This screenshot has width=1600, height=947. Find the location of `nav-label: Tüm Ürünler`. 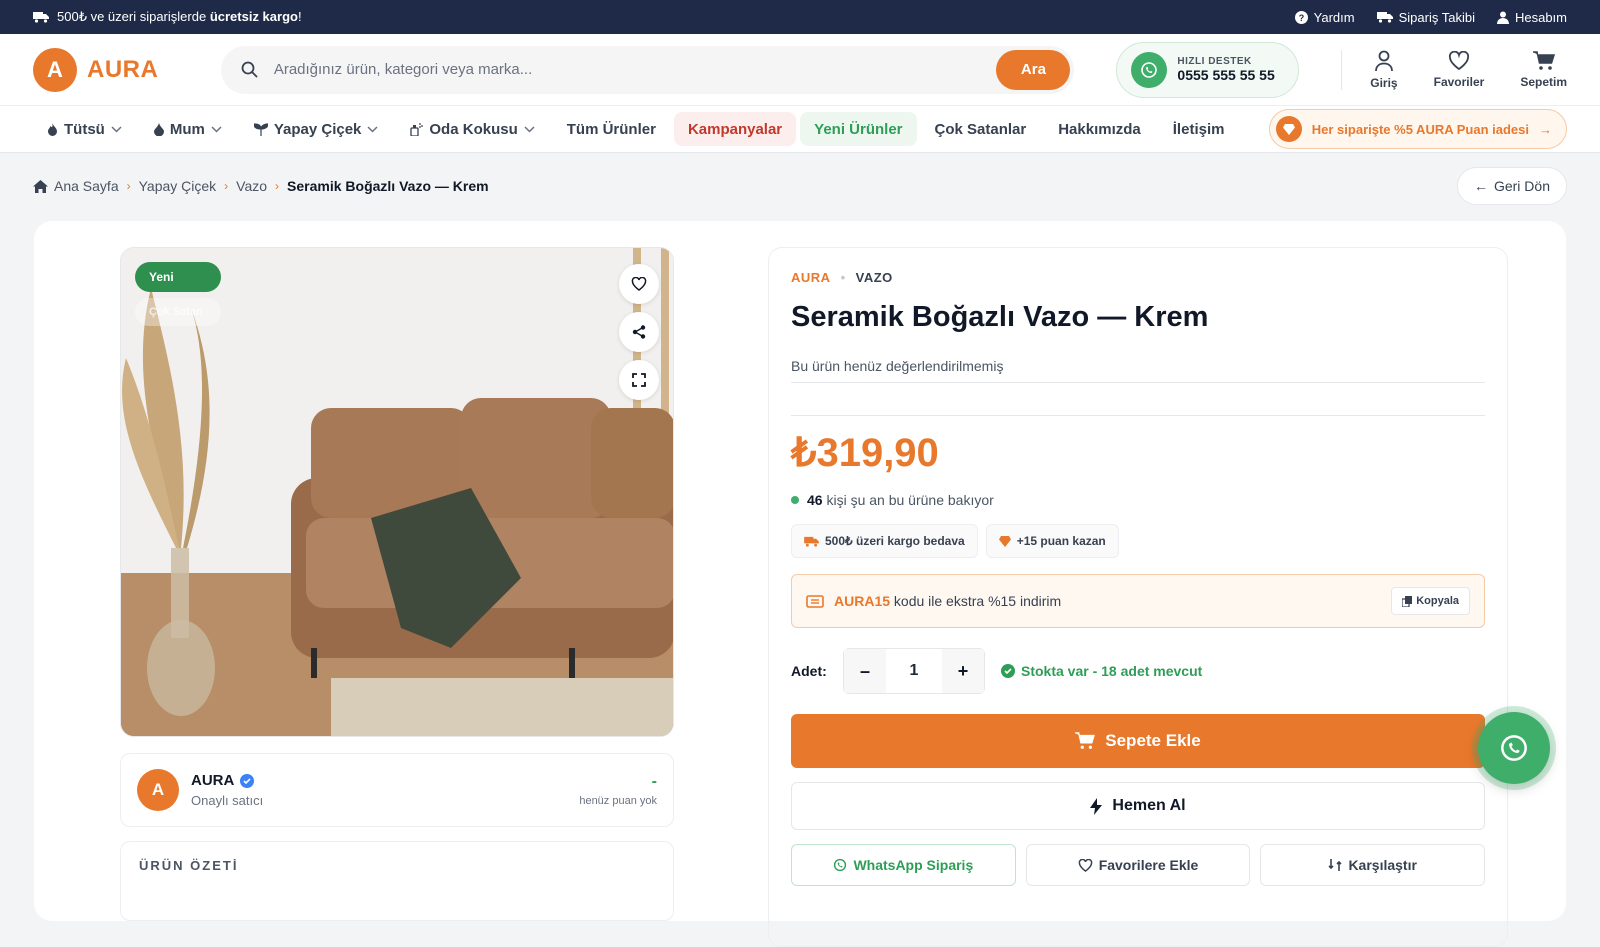

nav-label: Tüm Ürünler is located at coordinates (611, 129).